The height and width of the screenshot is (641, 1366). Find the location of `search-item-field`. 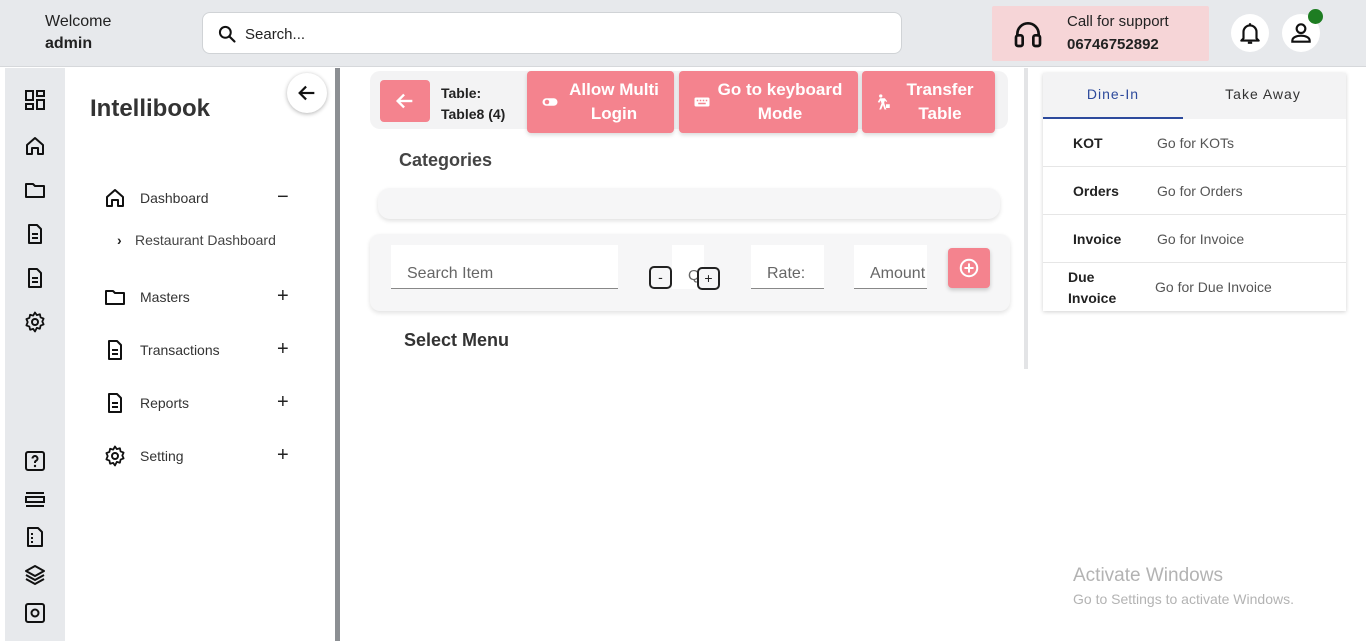

search-item-field is located at coordinates (504, 267).